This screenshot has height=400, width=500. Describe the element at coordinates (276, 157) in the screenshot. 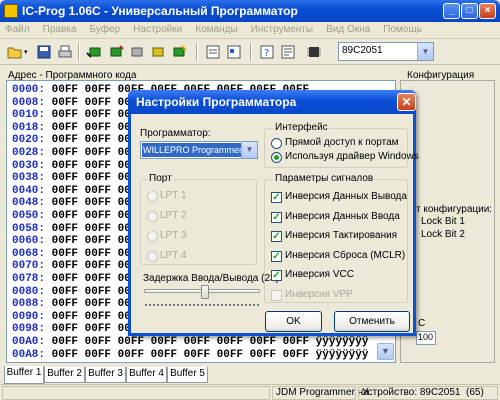

I see `radio-windows-driver` at that location.